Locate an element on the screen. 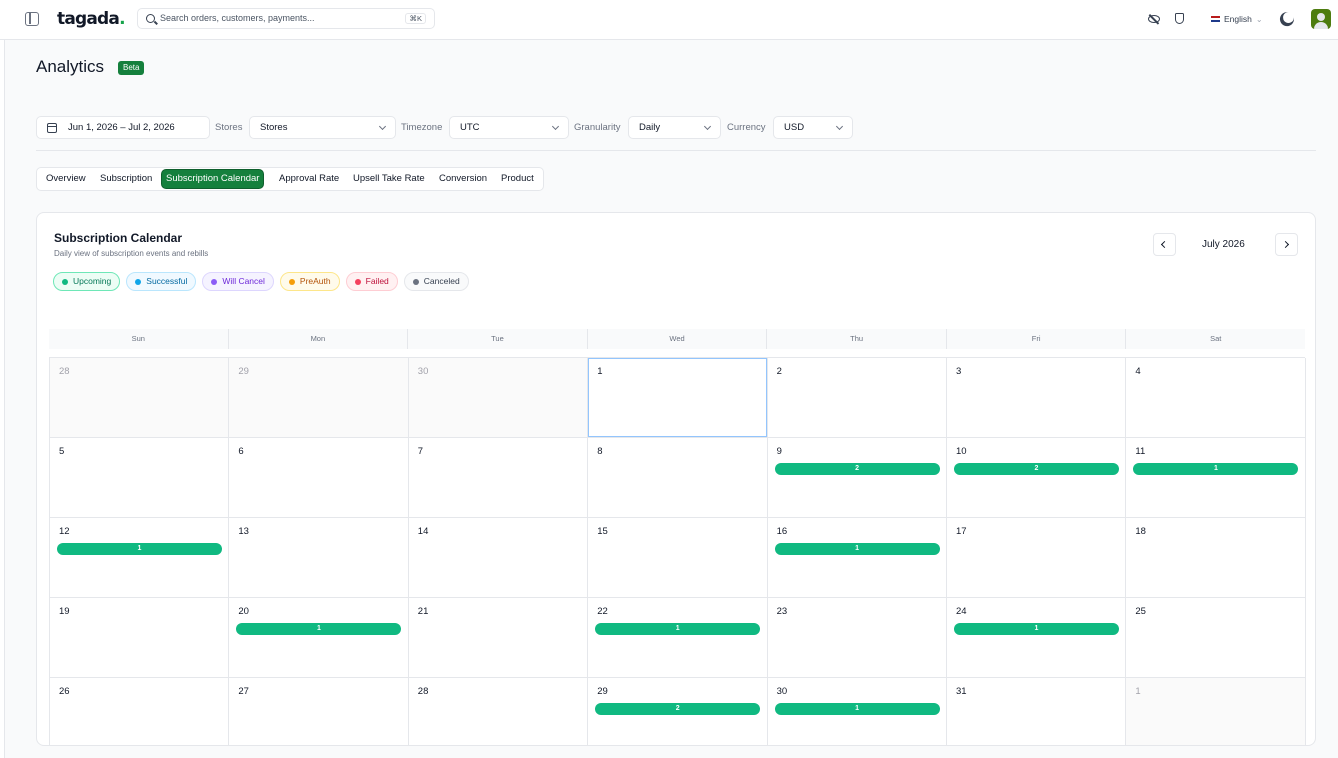 The image size is (1338, 758). tab-approval-rate: Approval Rate is located at coordinates (309, 179).